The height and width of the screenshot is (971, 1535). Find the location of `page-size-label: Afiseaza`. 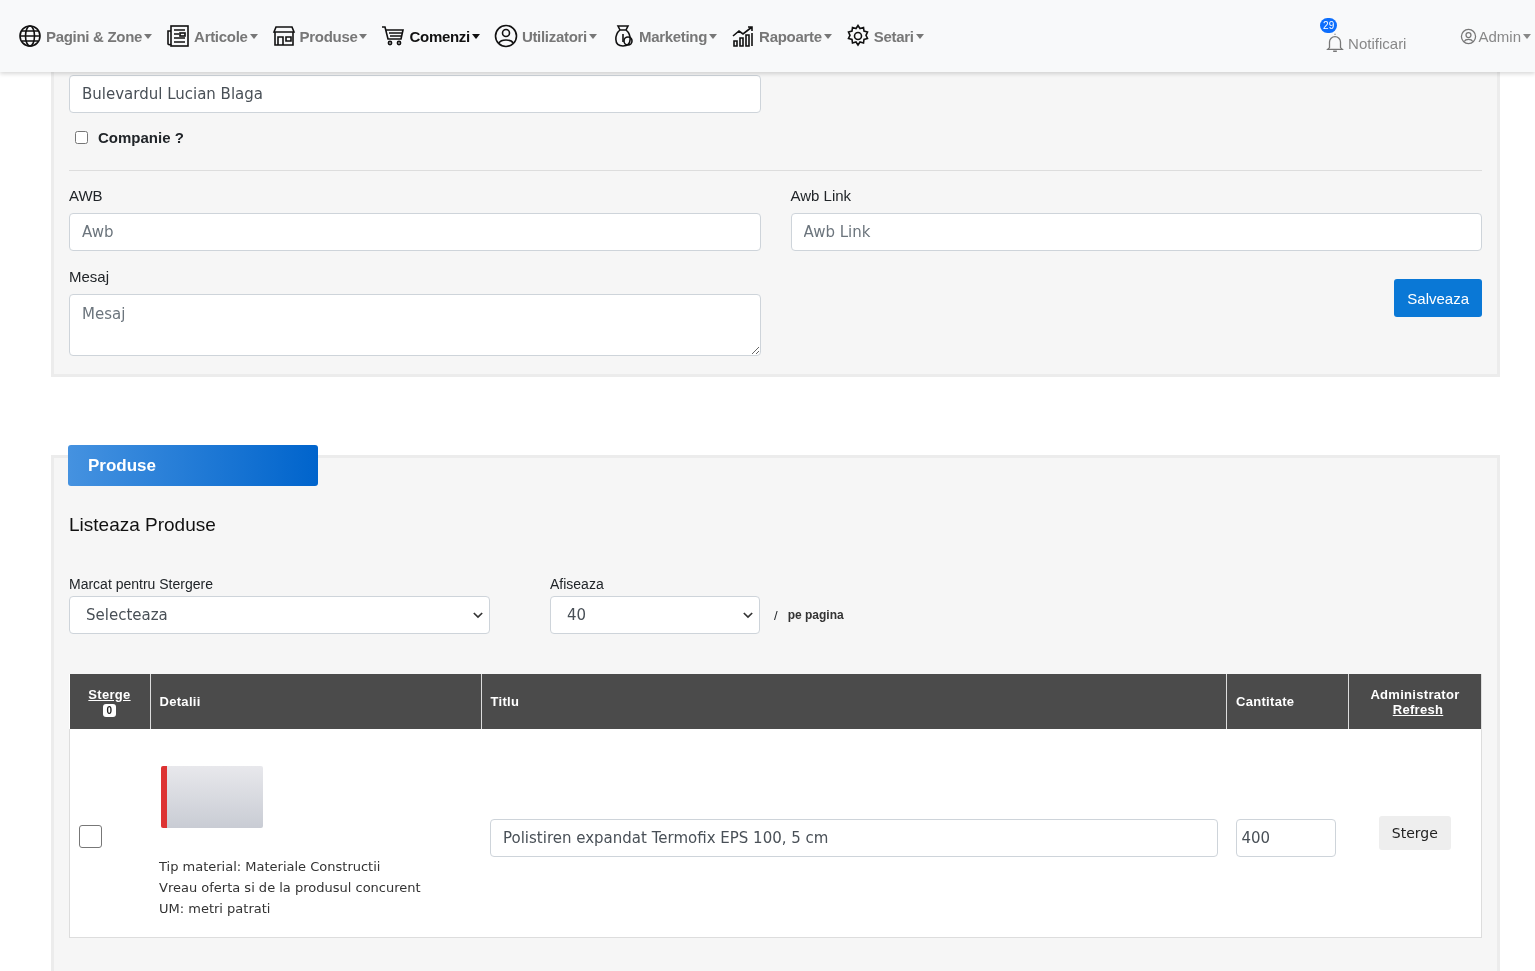

page-size-label: Afiseaza is located at coordinates (577, 584).